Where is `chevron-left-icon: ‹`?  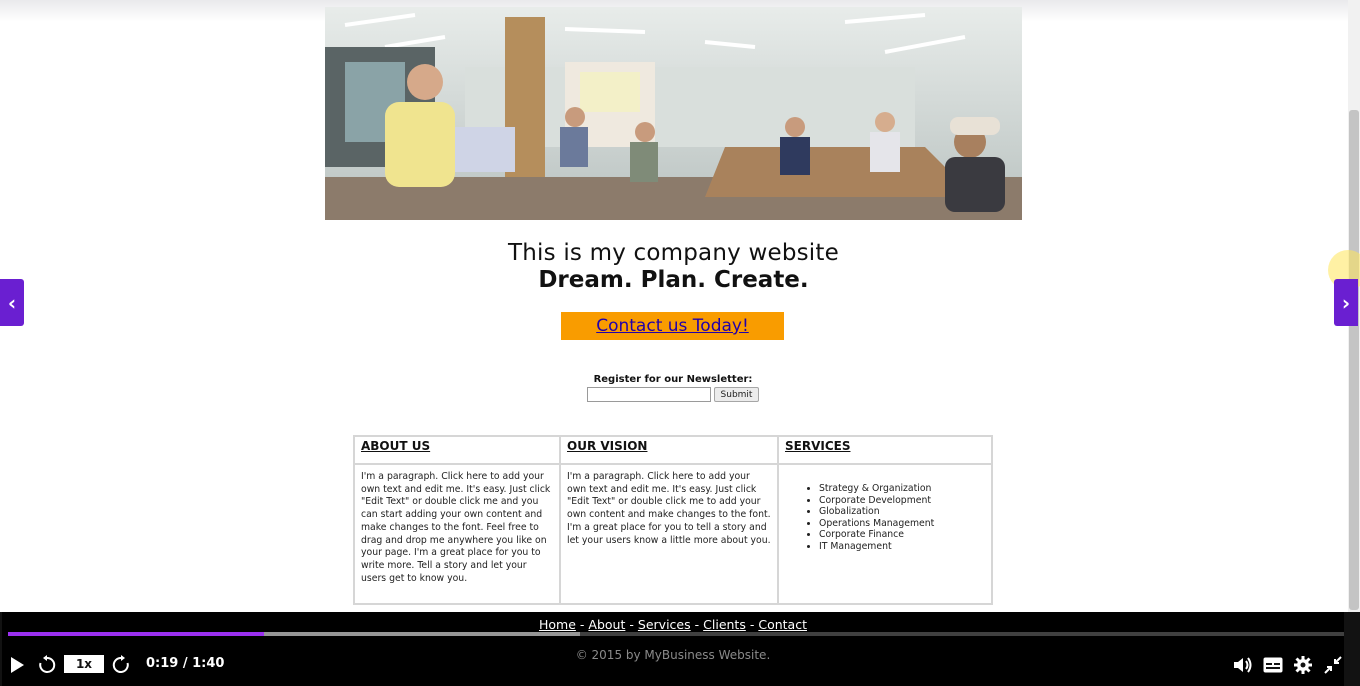
chevron-left-icon: ‹ is located at coordinates (12, 302).